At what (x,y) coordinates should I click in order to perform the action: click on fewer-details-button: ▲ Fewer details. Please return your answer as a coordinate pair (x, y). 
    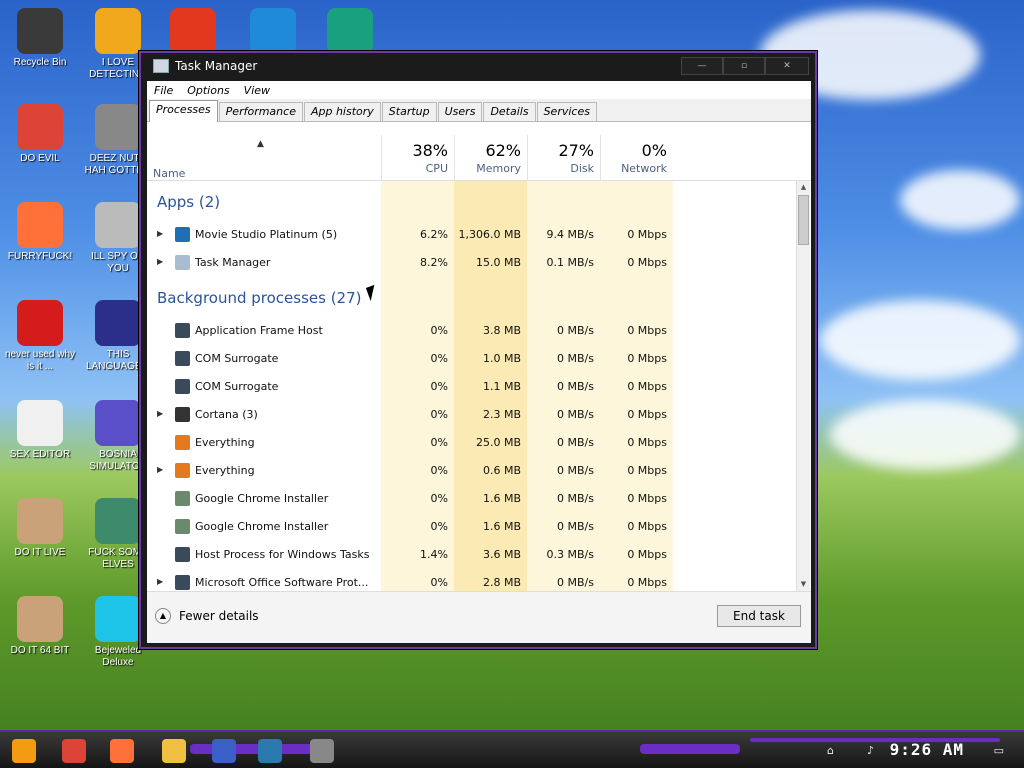
    Looking at the image, I should click on (207, 616).